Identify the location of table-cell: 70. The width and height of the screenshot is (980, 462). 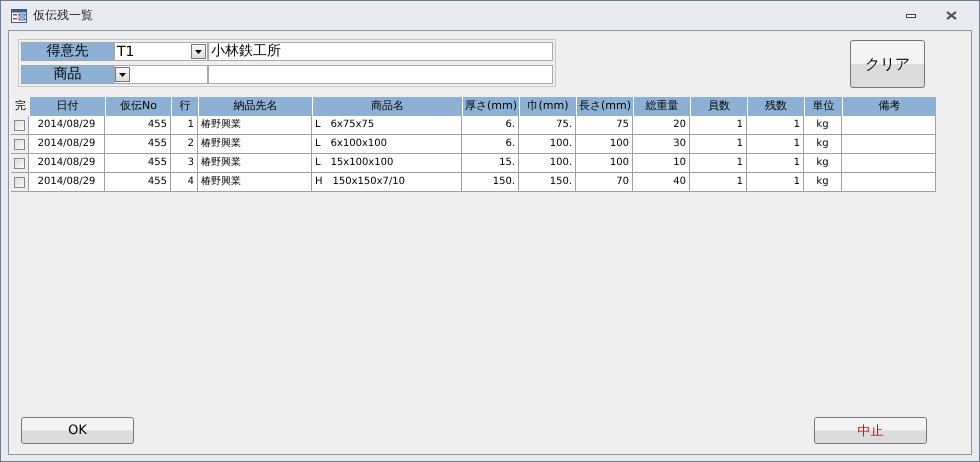
(604, 182).